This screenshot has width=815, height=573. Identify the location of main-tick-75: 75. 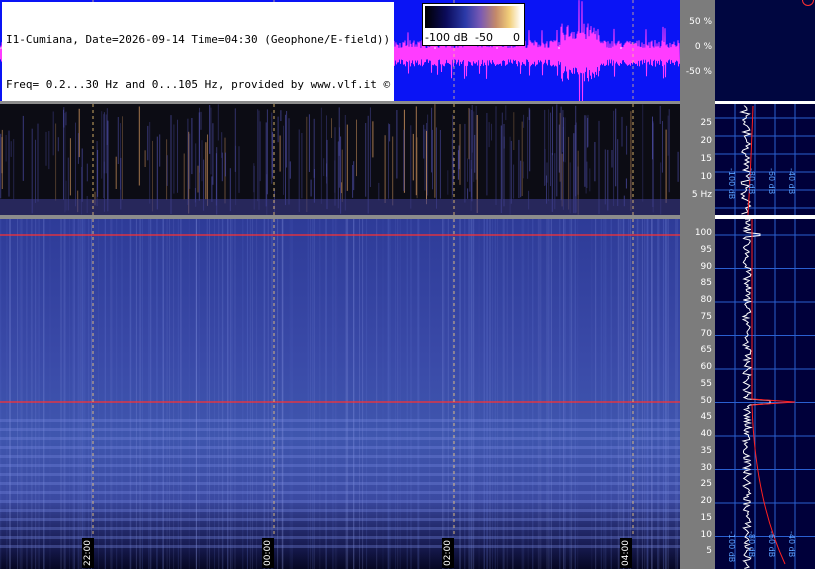
(706, 316).